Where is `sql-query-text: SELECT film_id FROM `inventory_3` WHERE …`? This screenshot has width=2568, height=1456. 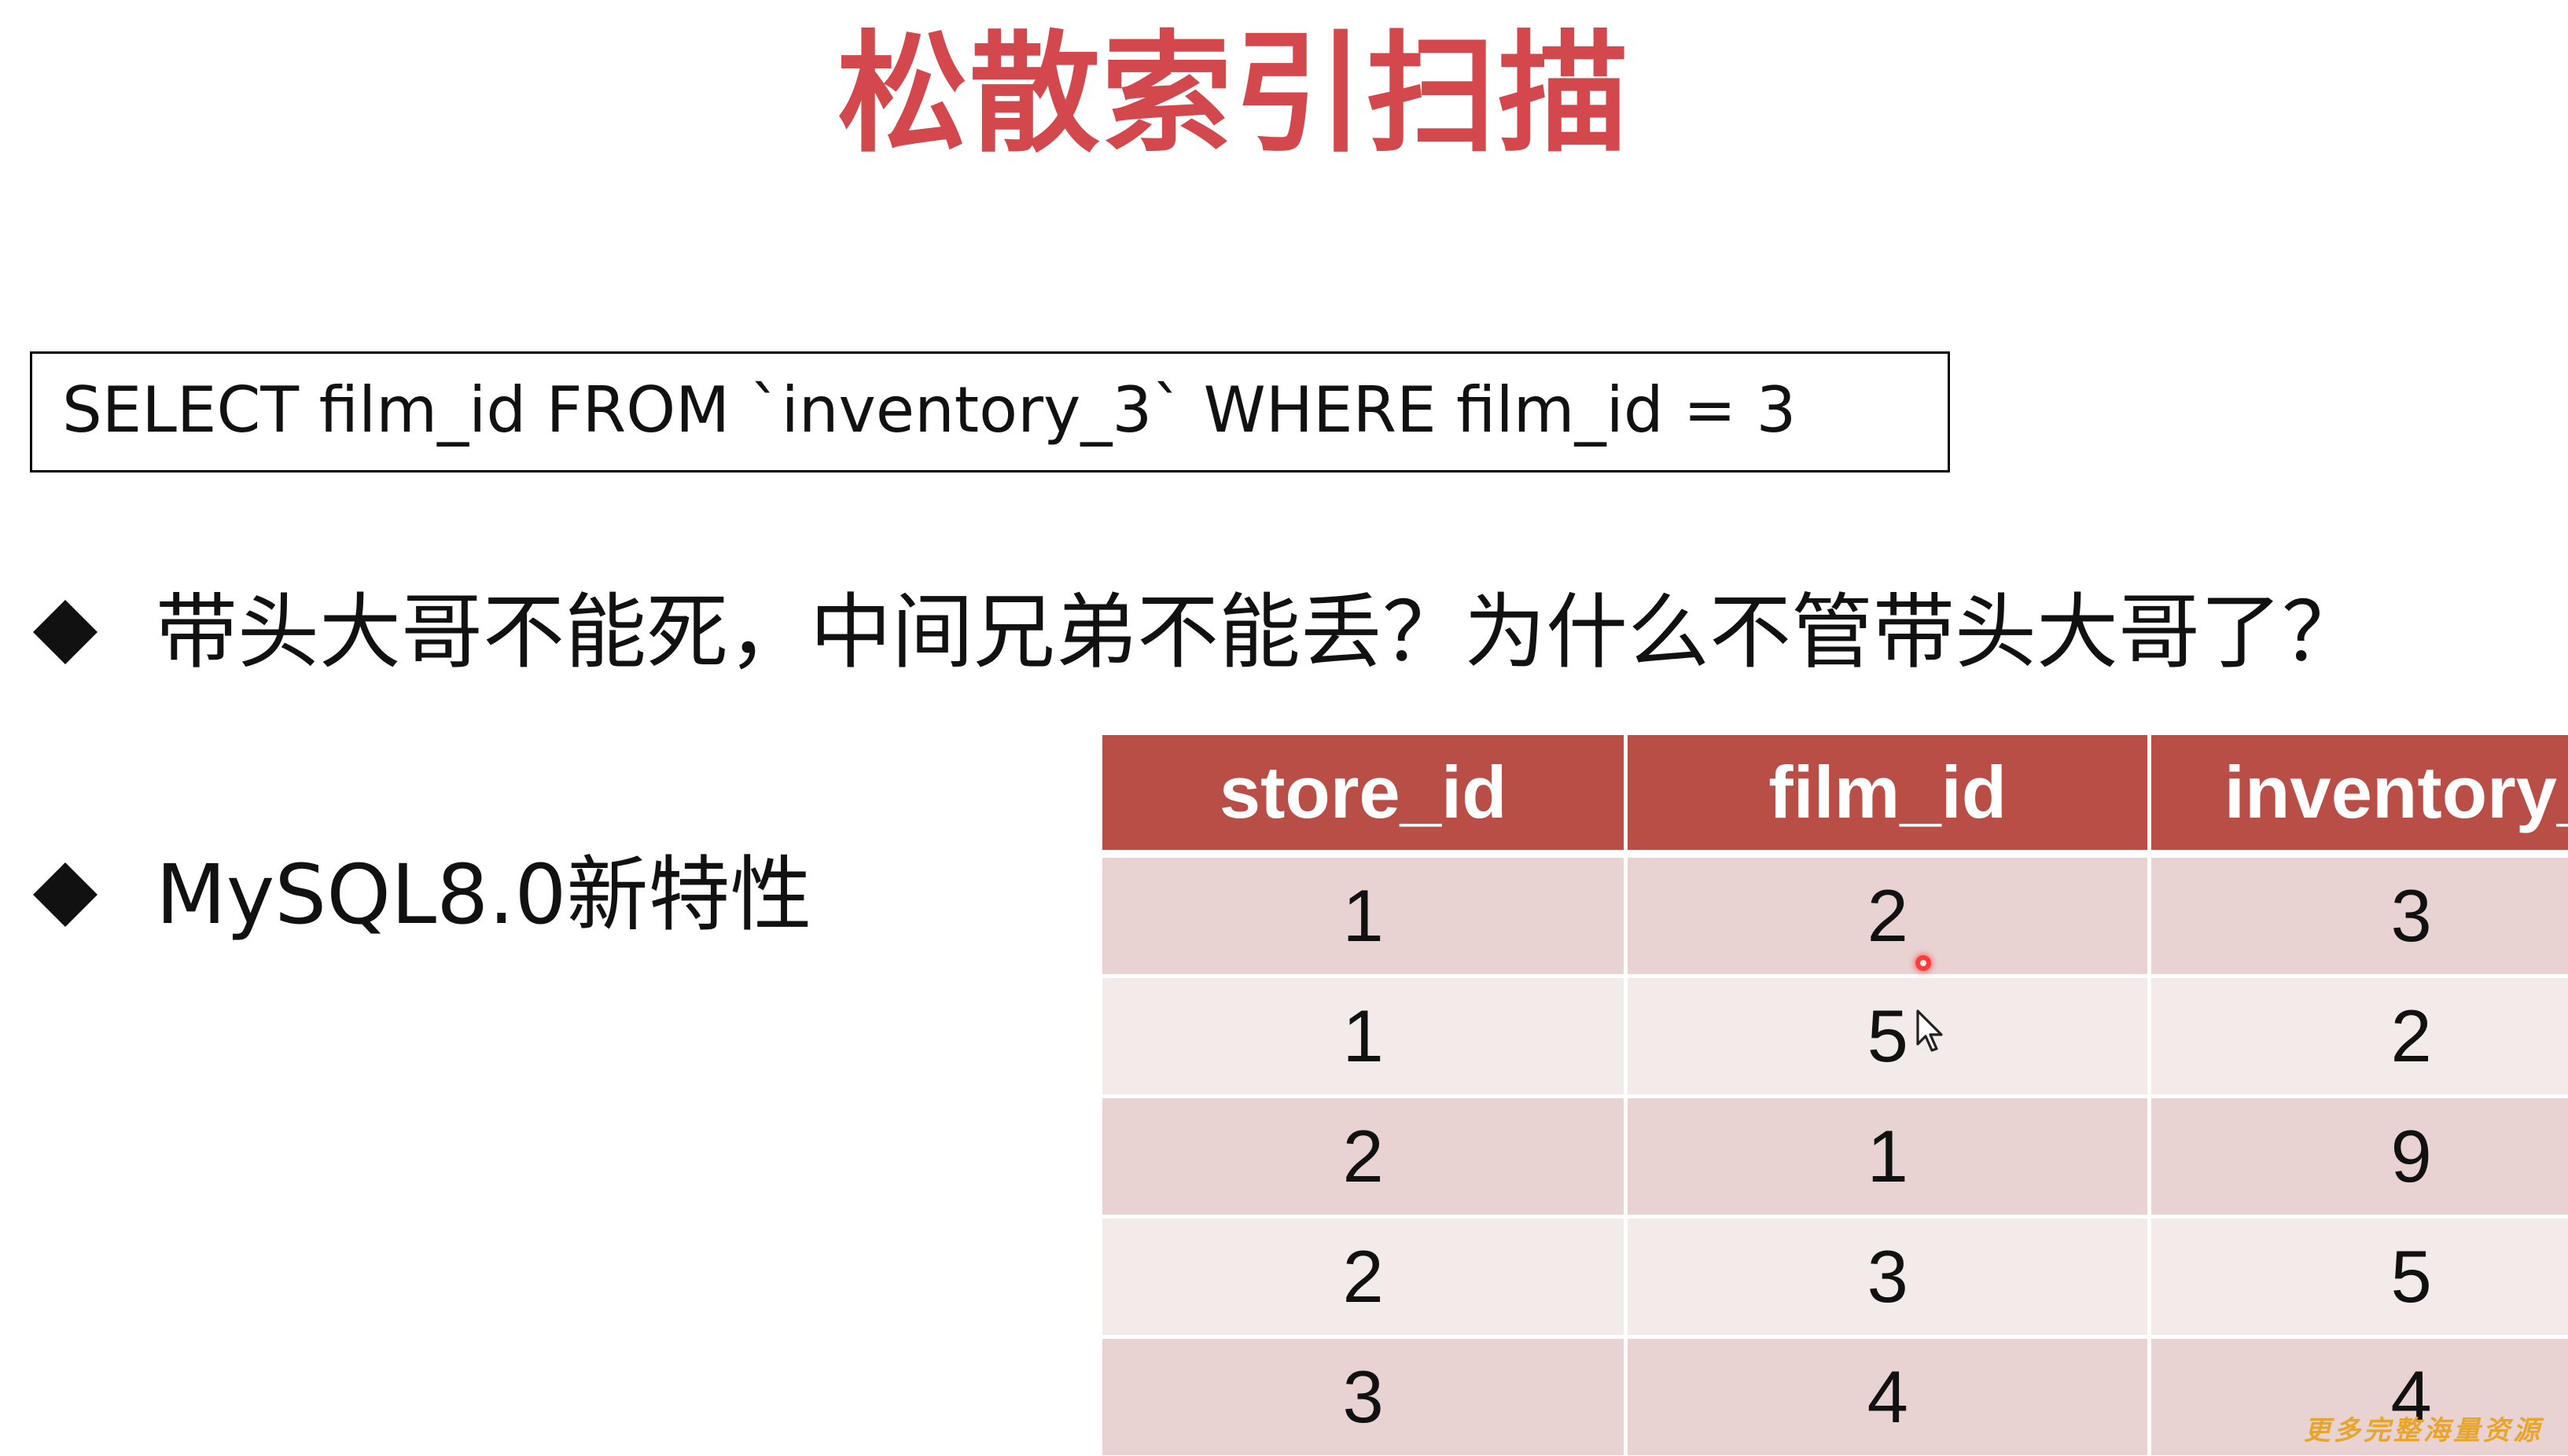
sql-query-text: SELECT film_id FROM `inventory_3` WHERE … is located at coordinates (929, 410).